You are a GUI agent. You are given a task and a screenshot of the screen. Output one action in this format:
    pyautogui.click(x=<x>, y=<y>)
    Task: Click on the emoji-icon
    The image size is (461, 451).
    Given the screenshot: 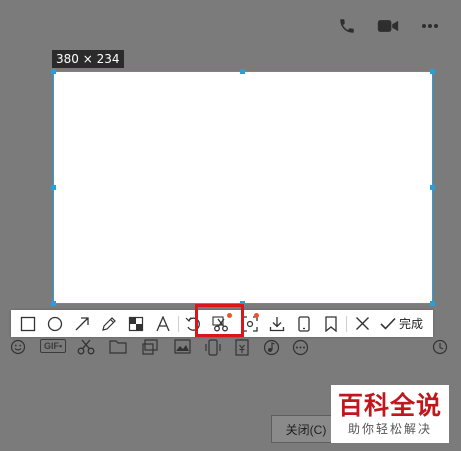 What is the action you would take?
    pyautogui.click(x=18, y=349)
    